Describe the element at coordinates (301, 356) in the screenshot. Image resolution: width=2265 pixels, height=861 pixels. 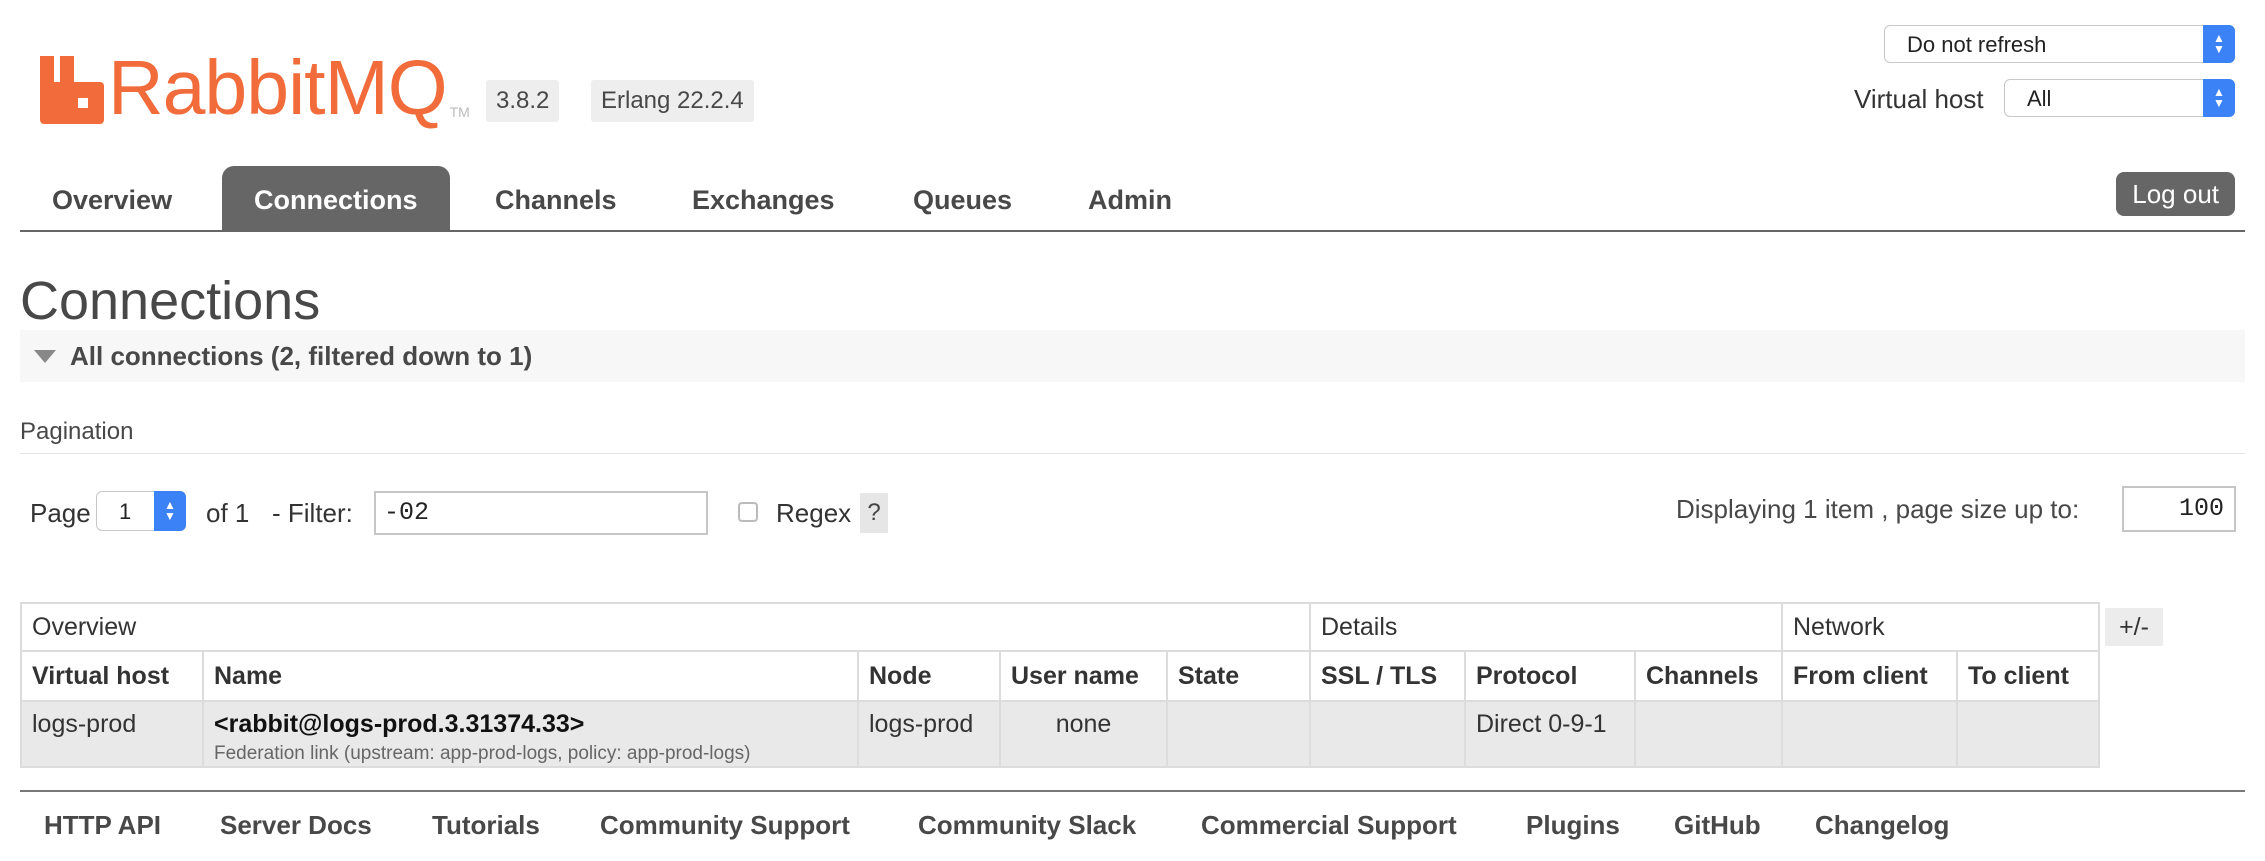
I see `section-label: All connections (2, filtered down to 1)` at that location.